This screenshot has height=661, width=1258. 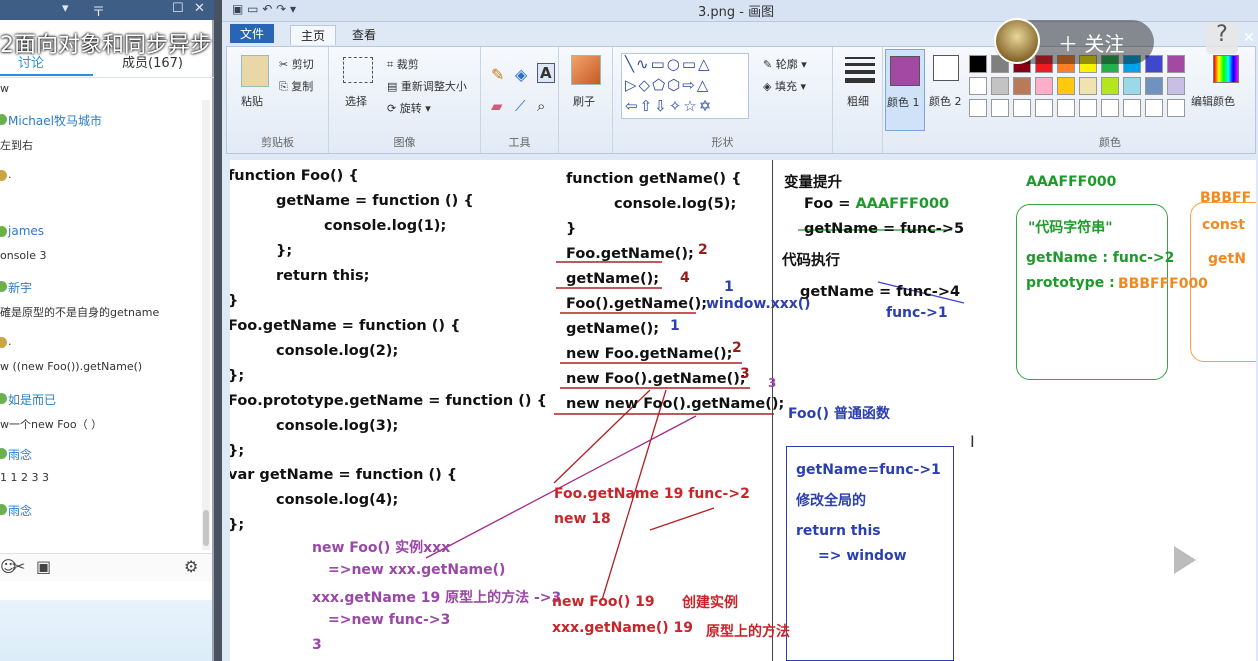 I want to click on chat-scrollbar, so click(x=206, y=325).